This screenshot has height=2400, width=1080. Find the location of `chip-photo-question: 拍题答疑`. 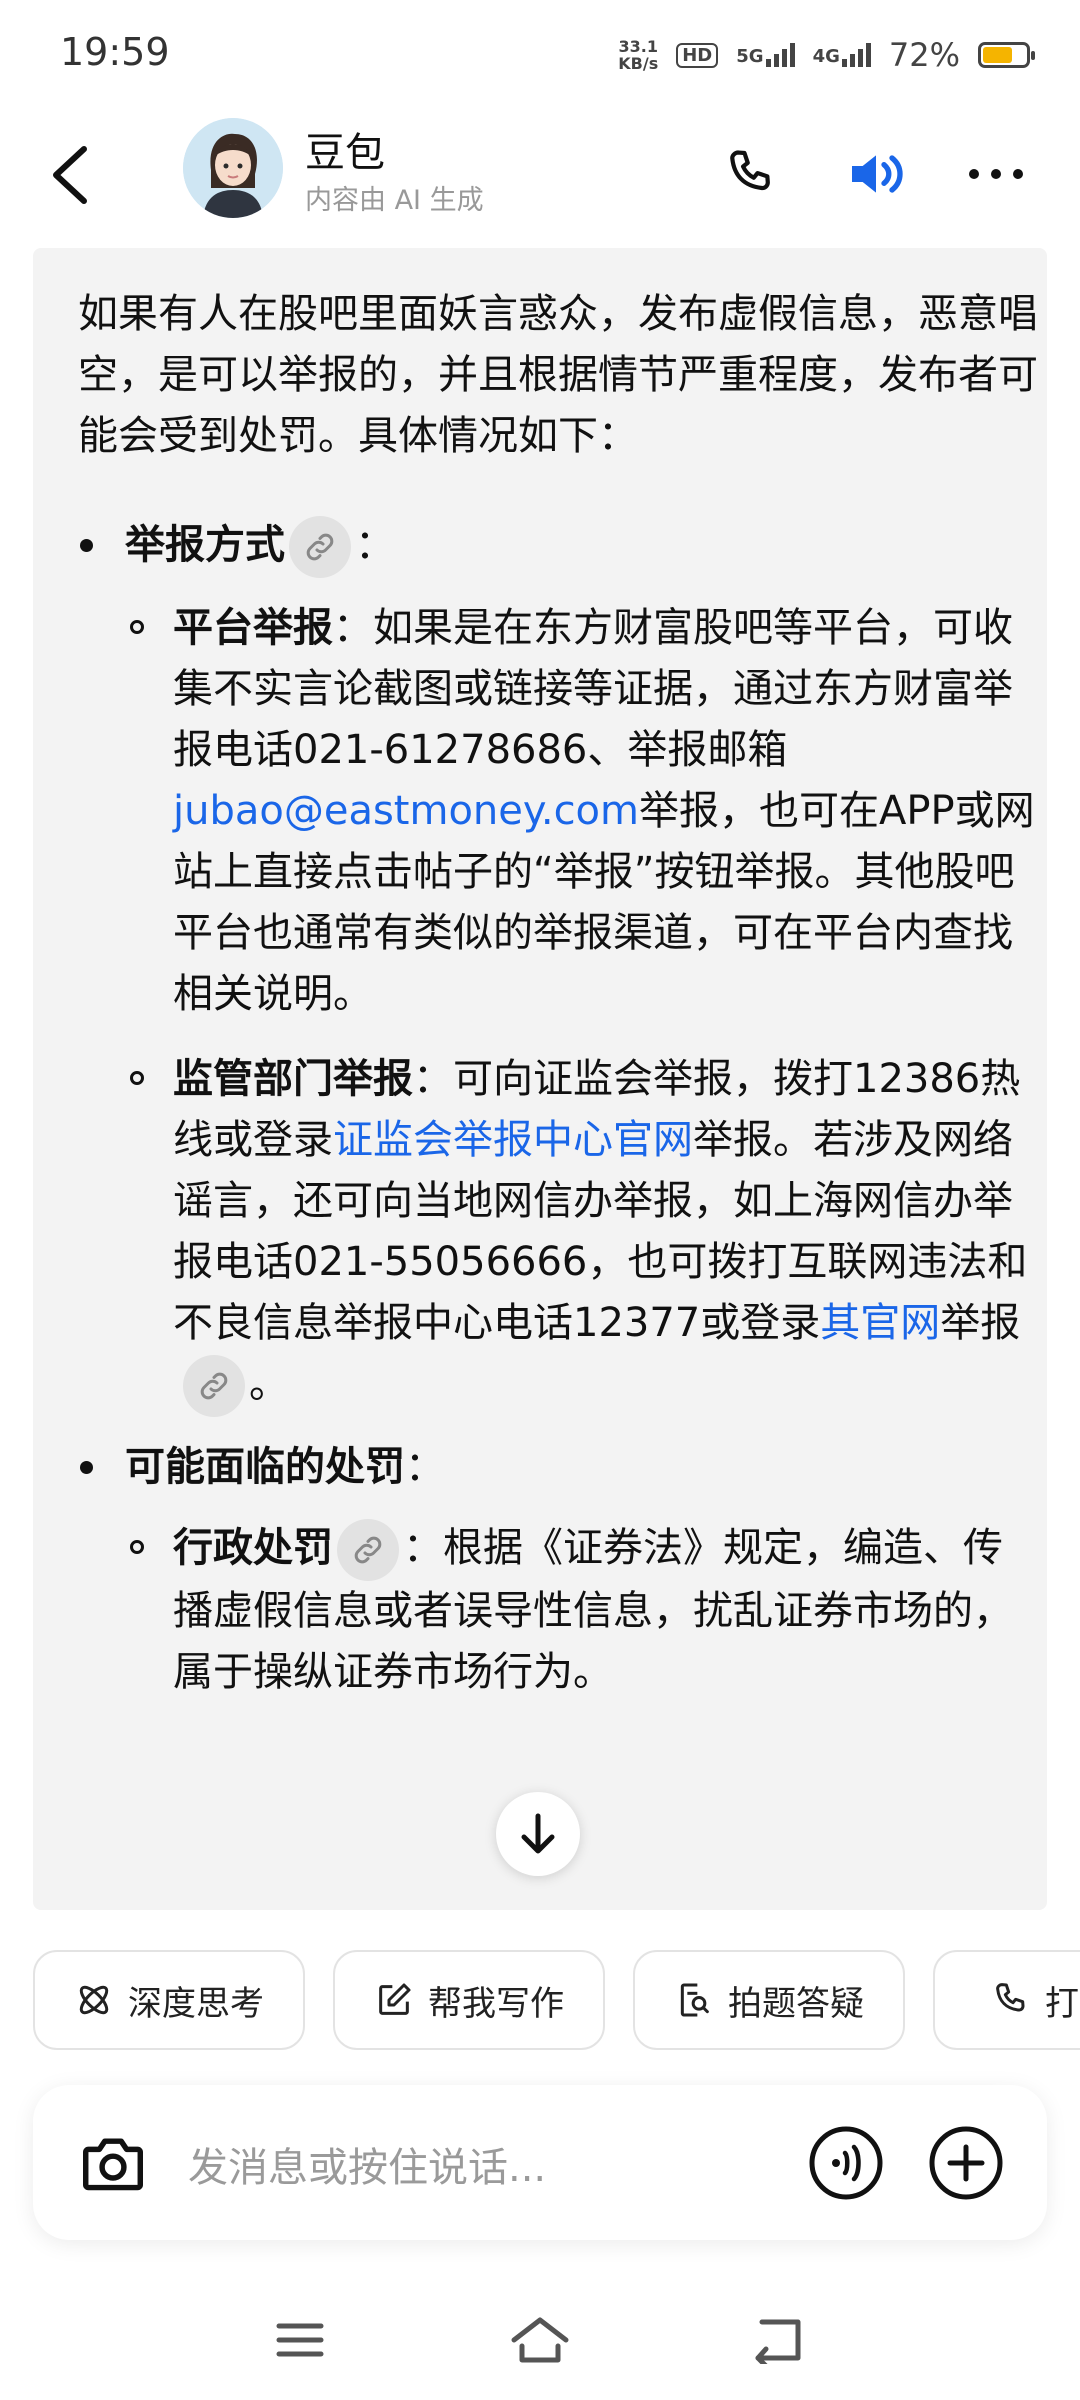

chip-photo-question: 拍题答疑 is located at coordinates (769, 2000).